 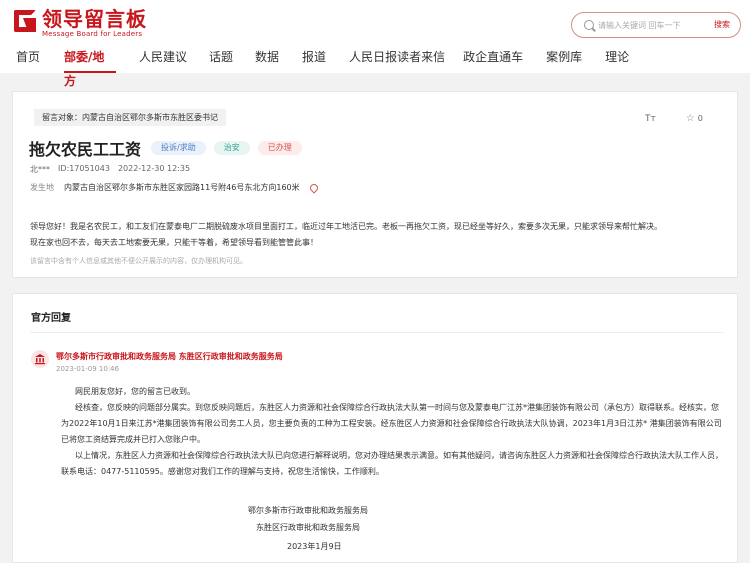 I want to click on favorite-count: 0, so click(x=700, y=118).